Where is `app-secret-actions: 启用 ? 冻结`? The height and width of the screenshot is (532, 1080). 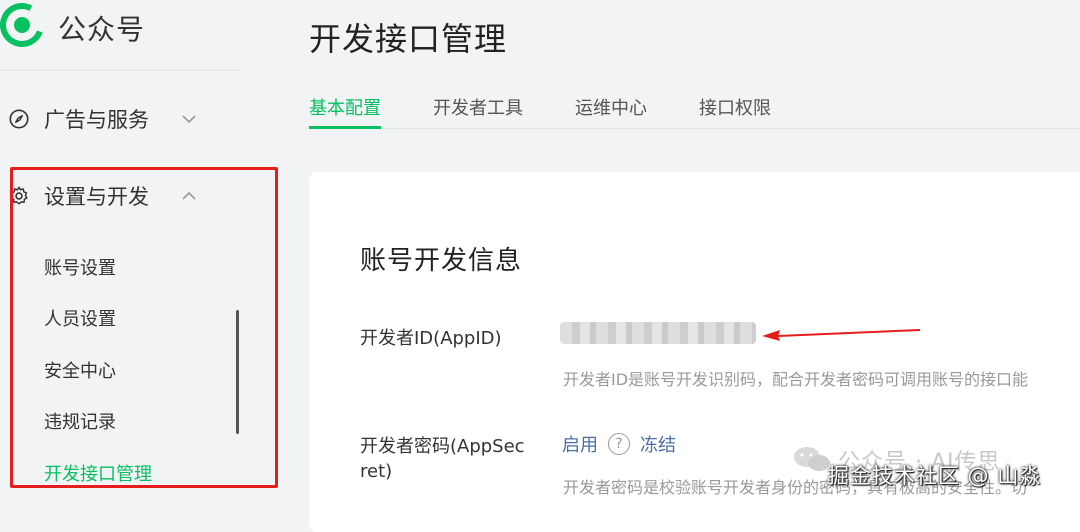
app-secret-actions: 启用 ? 冻结 is located at coordinates (619, 444).